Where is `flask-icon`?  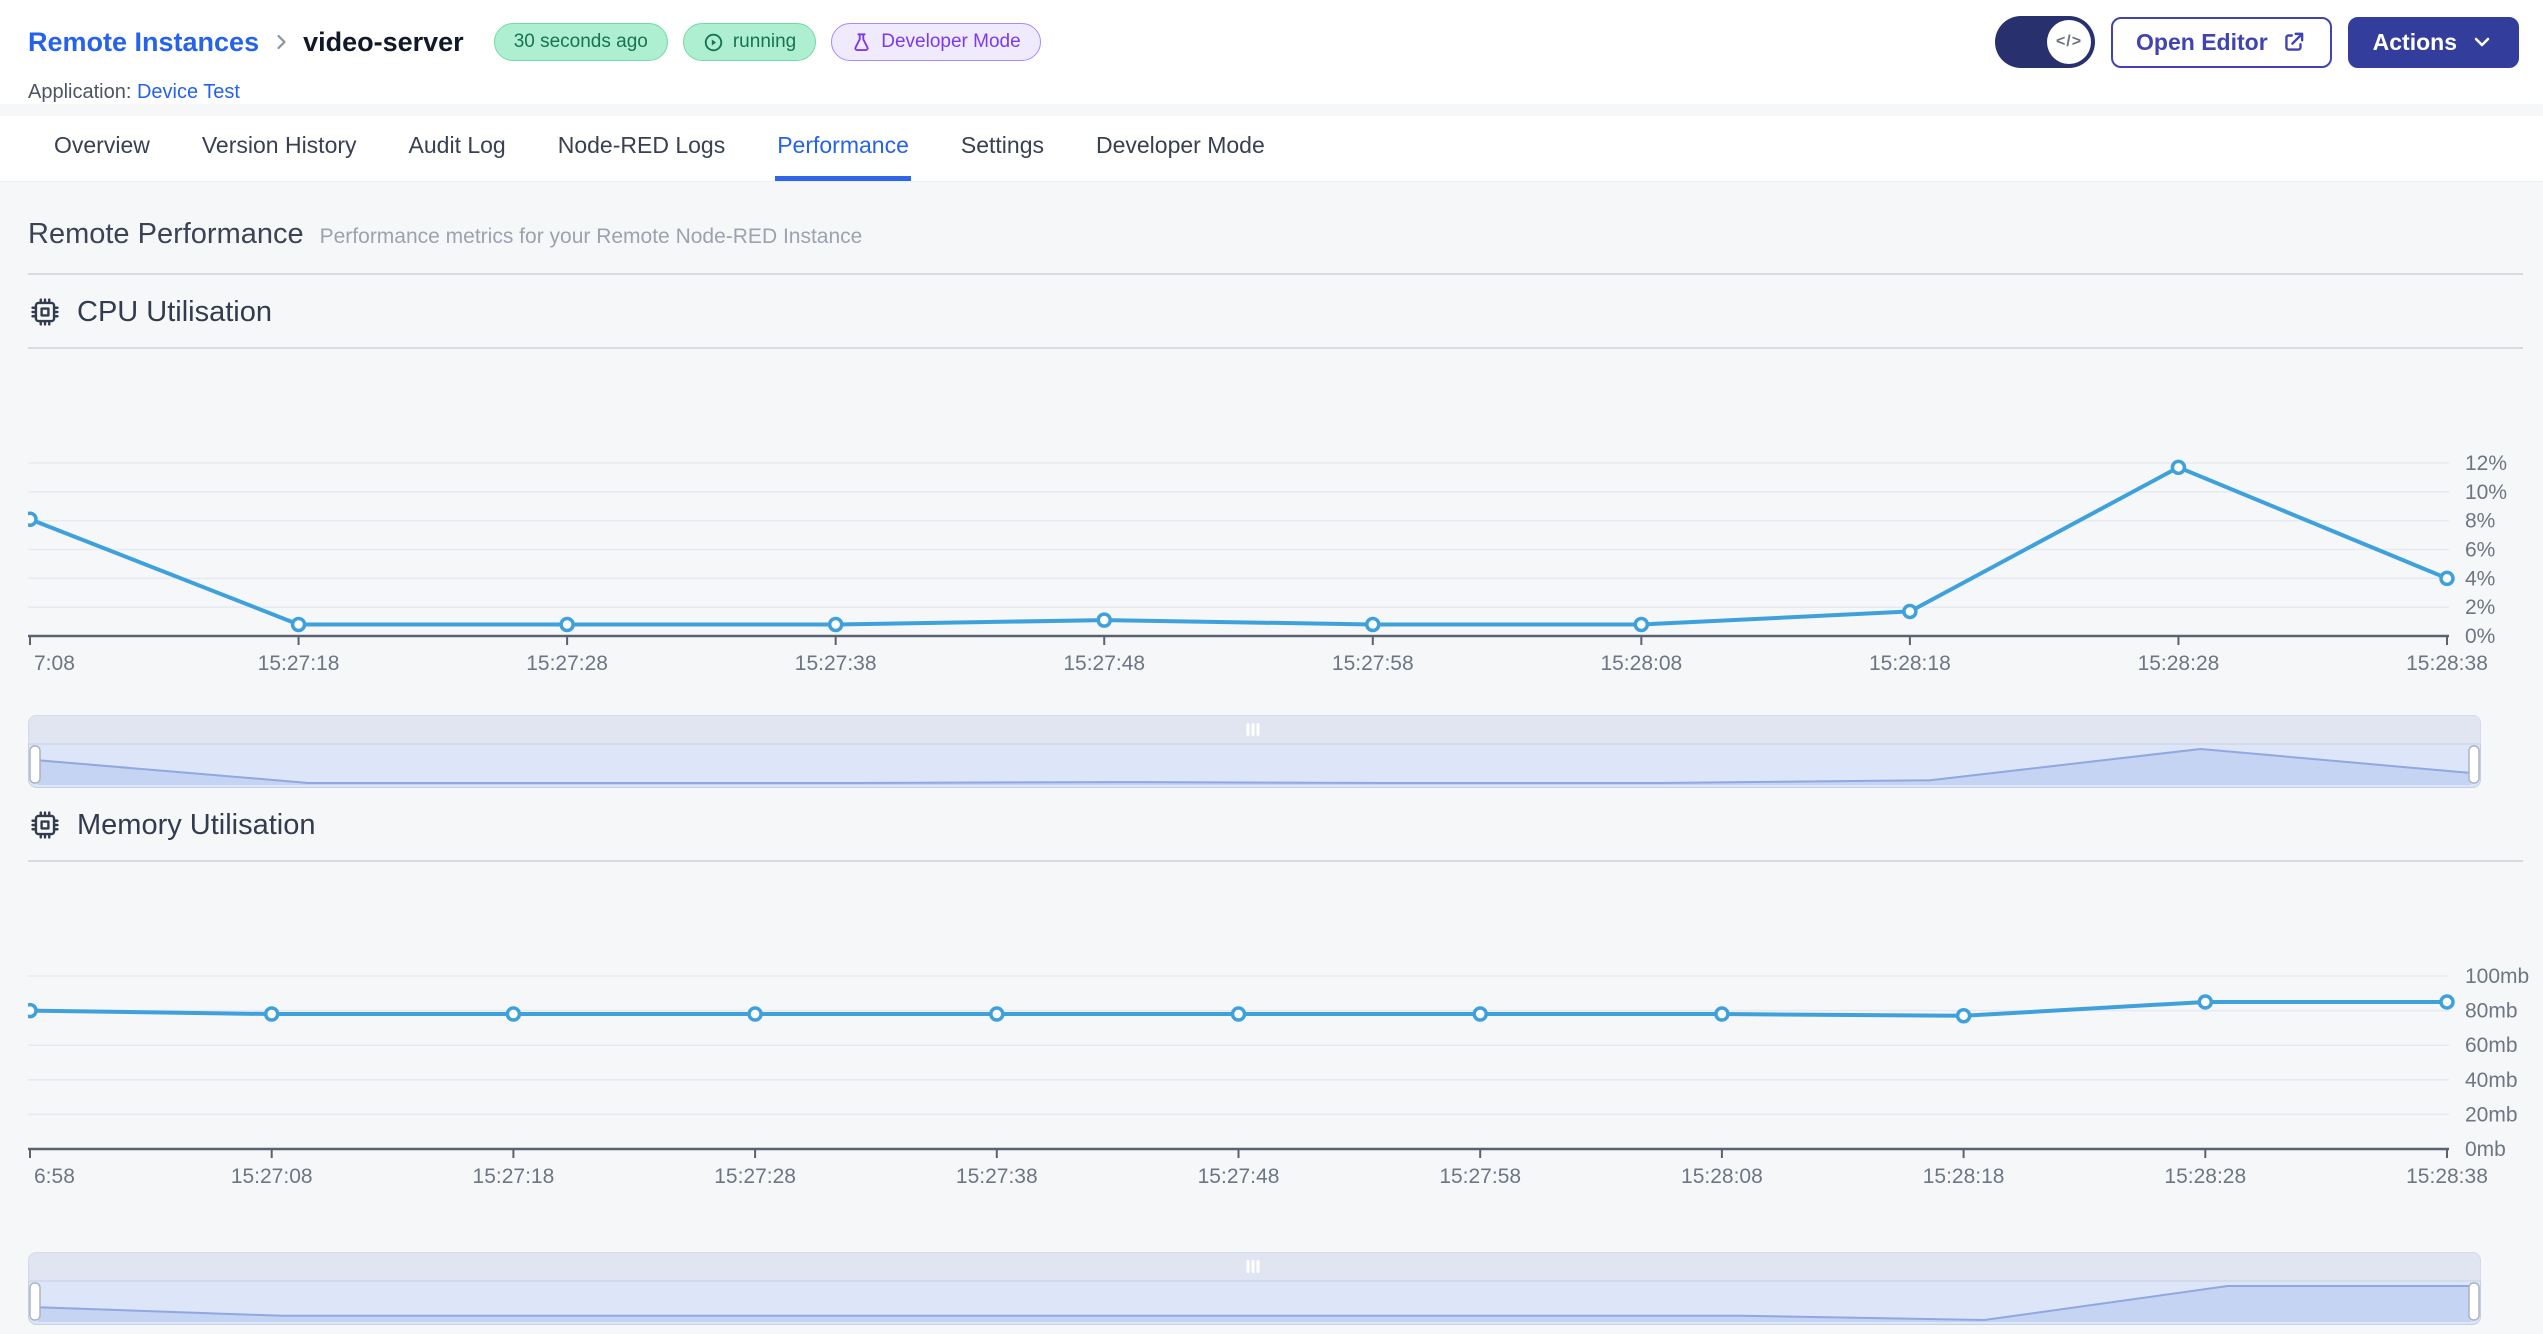 flask-icon is located at coordinates (861, 41).